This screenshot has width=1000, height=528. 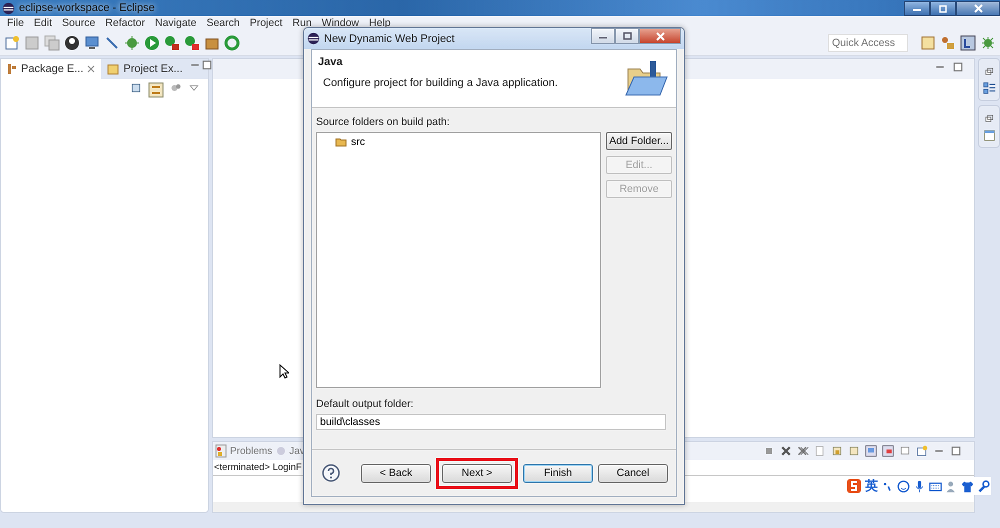 I want to click on page-heading: Java, so click(x=331, y=62).